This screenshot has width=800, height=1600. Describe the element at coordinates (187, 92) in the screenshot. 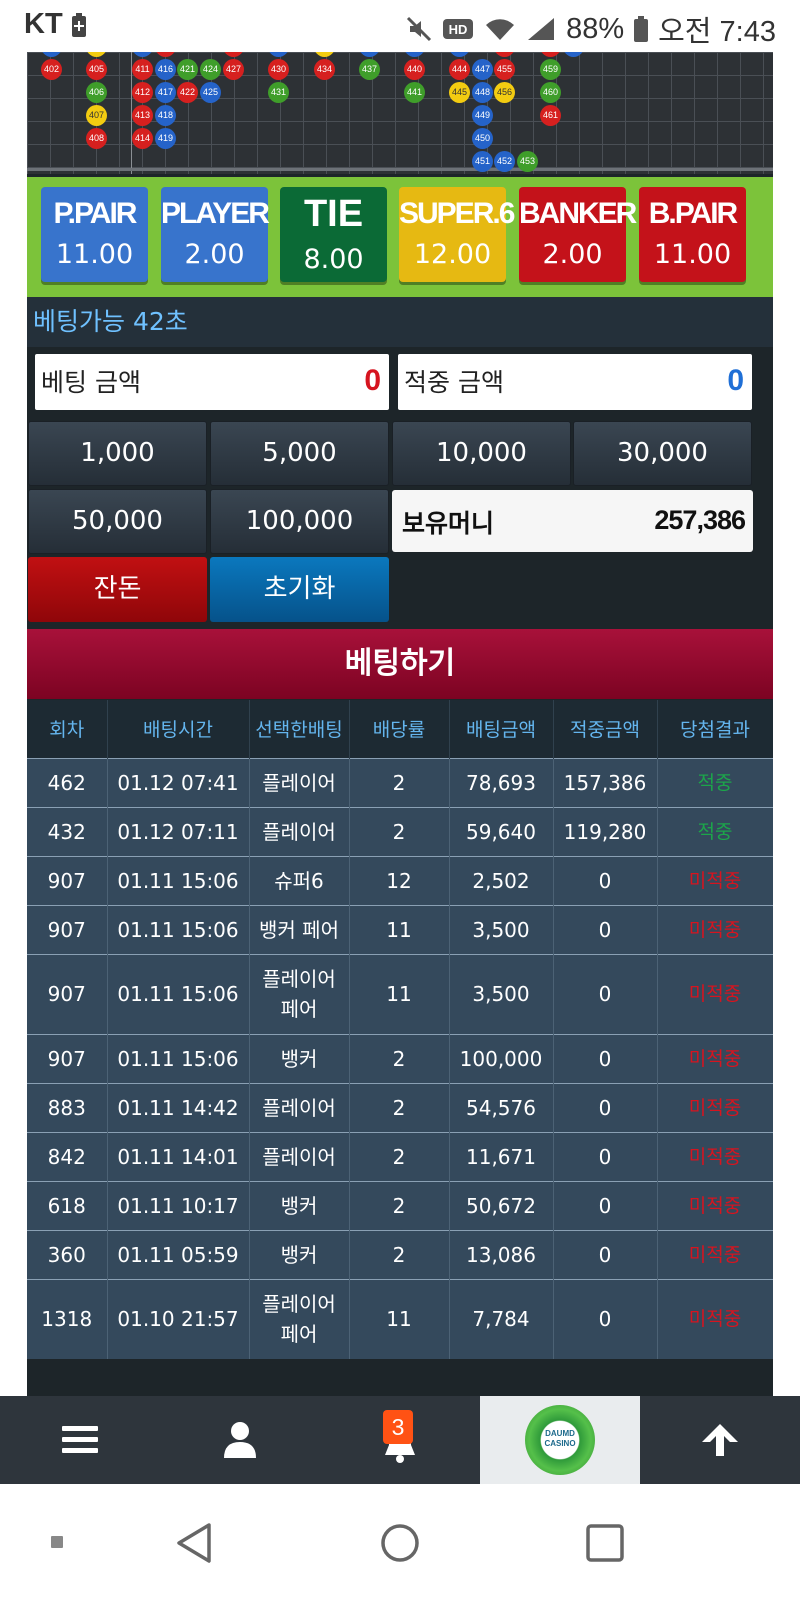

I see `bead: 422` at that location.